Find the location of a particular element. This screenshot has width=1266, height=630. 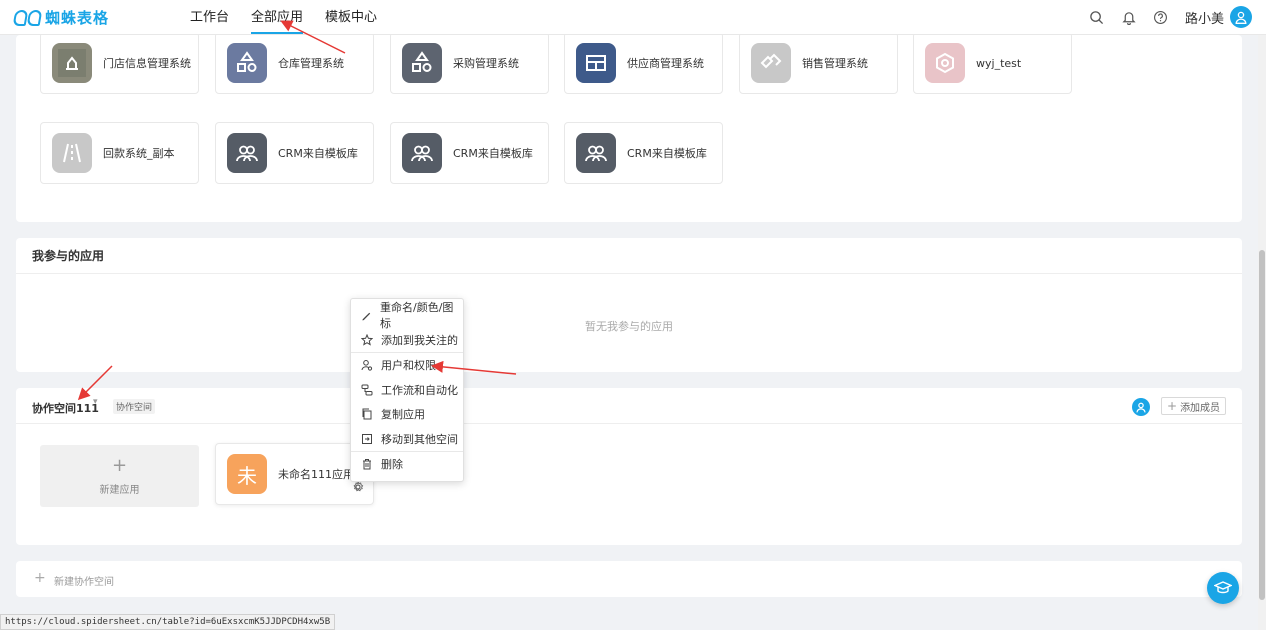

nav-item-all-apps: 全部应用 is located at coordinates (277, 17).